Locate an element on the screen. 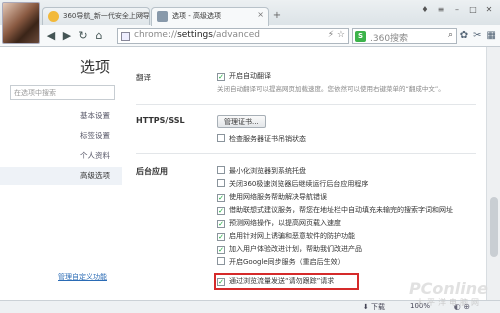 This screenshot has width=500, height=313. tab-label: 选项 - 高级选项 is located at coordinates (196, 16).